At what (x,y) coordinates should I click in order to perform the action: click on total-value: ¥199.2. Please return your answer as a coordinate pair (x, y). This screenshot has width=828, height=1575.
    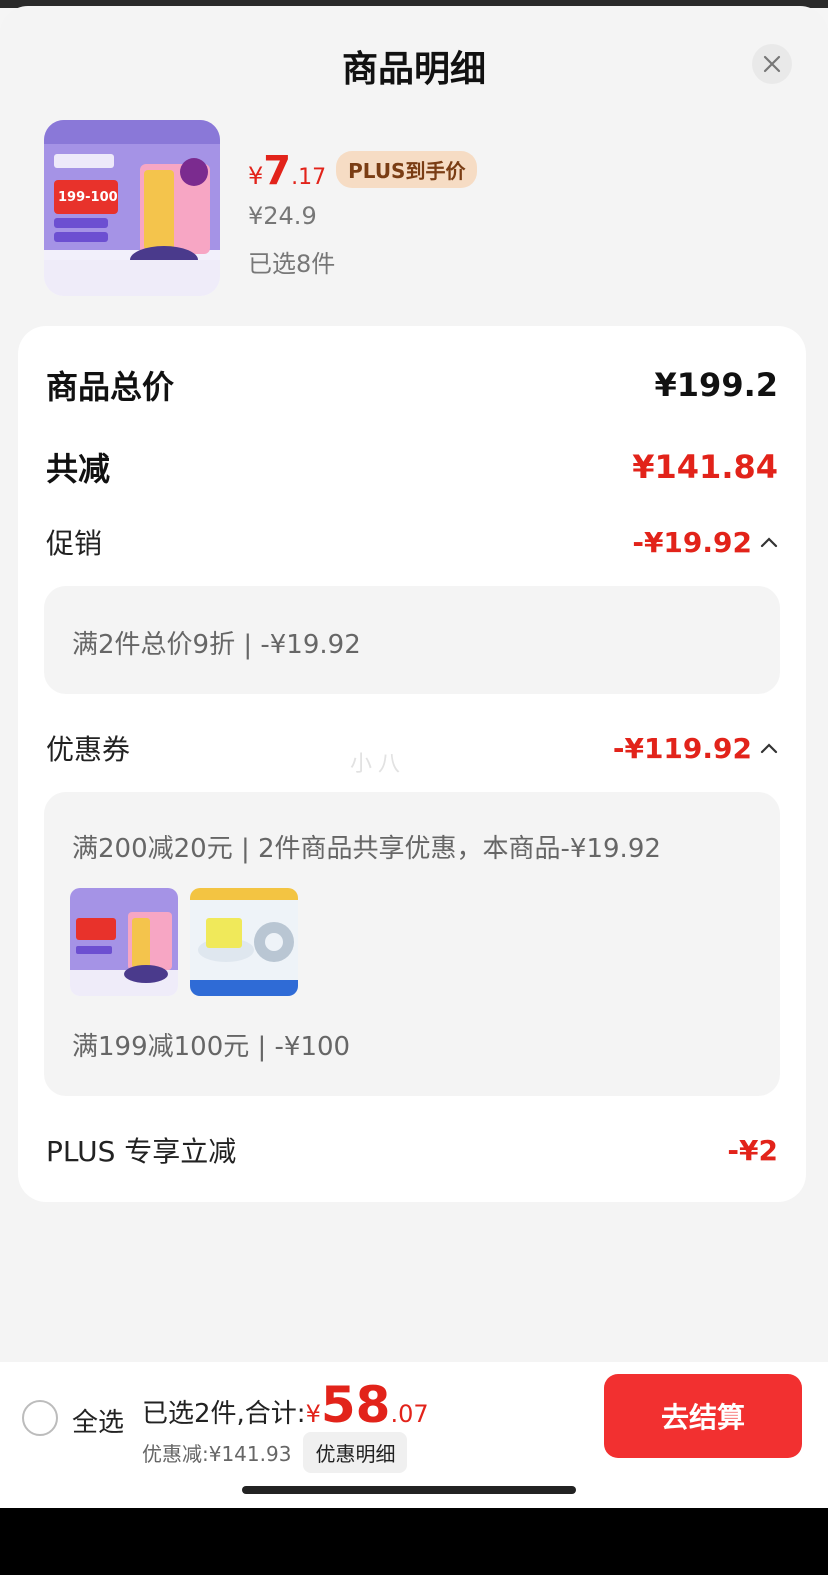
    Looking at the image, I should click on (716, 385).